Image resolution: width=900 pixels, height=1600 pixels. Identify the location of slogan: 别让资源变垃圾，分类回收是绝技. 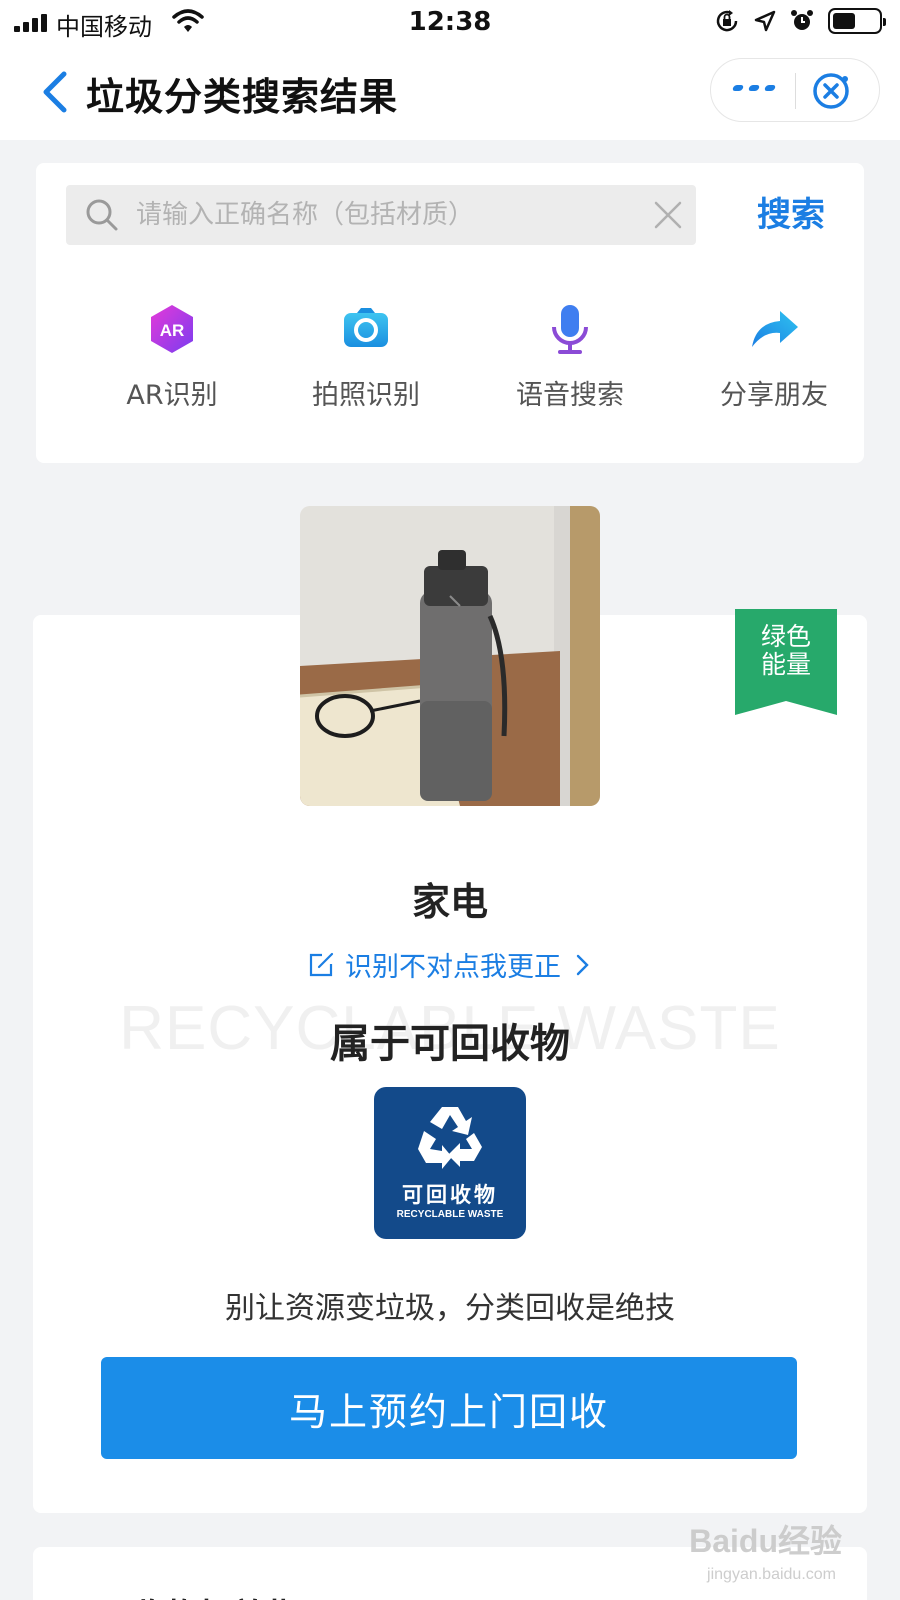
(450, 1308).